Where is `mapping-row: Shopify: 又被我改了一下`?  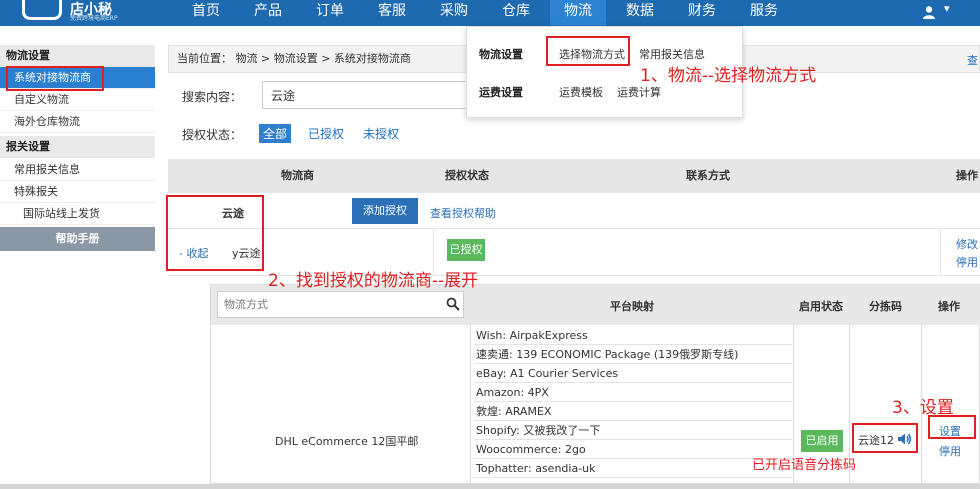 mapping-row: Shopify: 又被我改了一下 is located at coordinates (633, 430).